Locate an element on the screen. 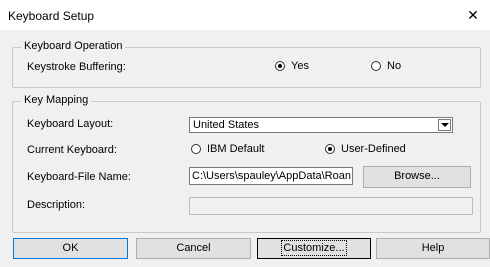  close-icon: ✕ is located at coordinates (473, 15).